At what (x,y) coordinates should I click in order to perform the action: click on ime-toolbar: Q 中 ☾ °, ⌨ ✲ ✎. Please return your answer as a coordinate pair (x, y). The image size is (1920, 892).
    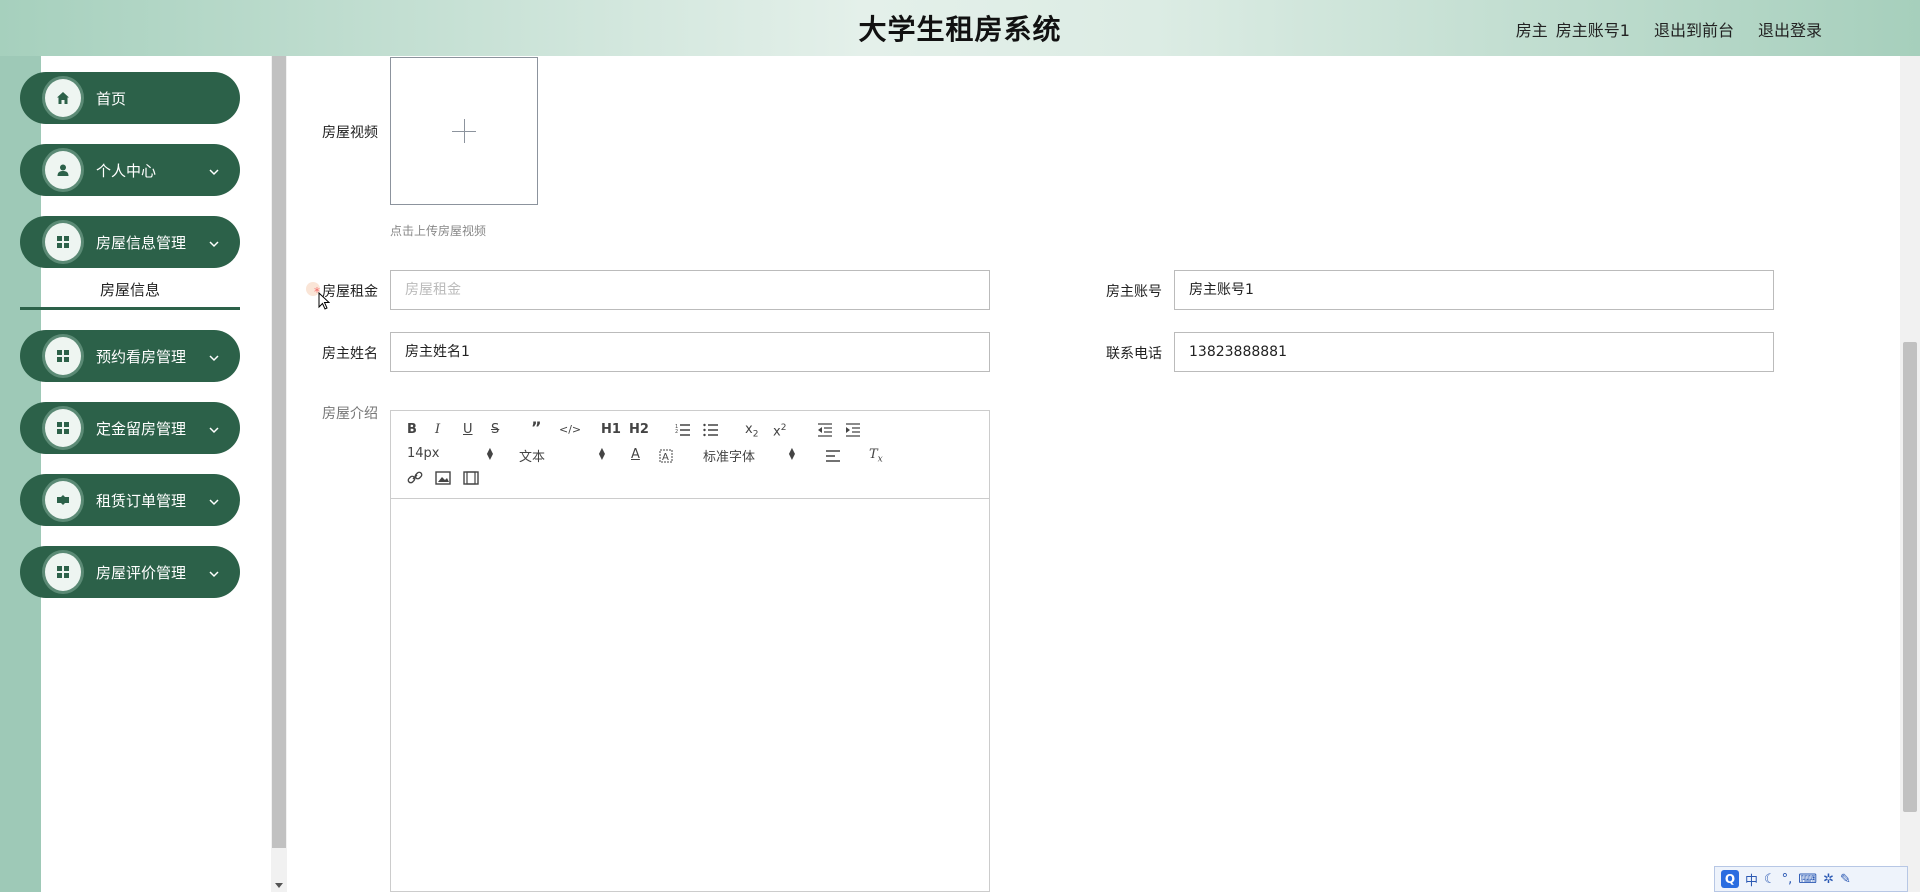
    Looking at the image, I should click on (1811, 879).